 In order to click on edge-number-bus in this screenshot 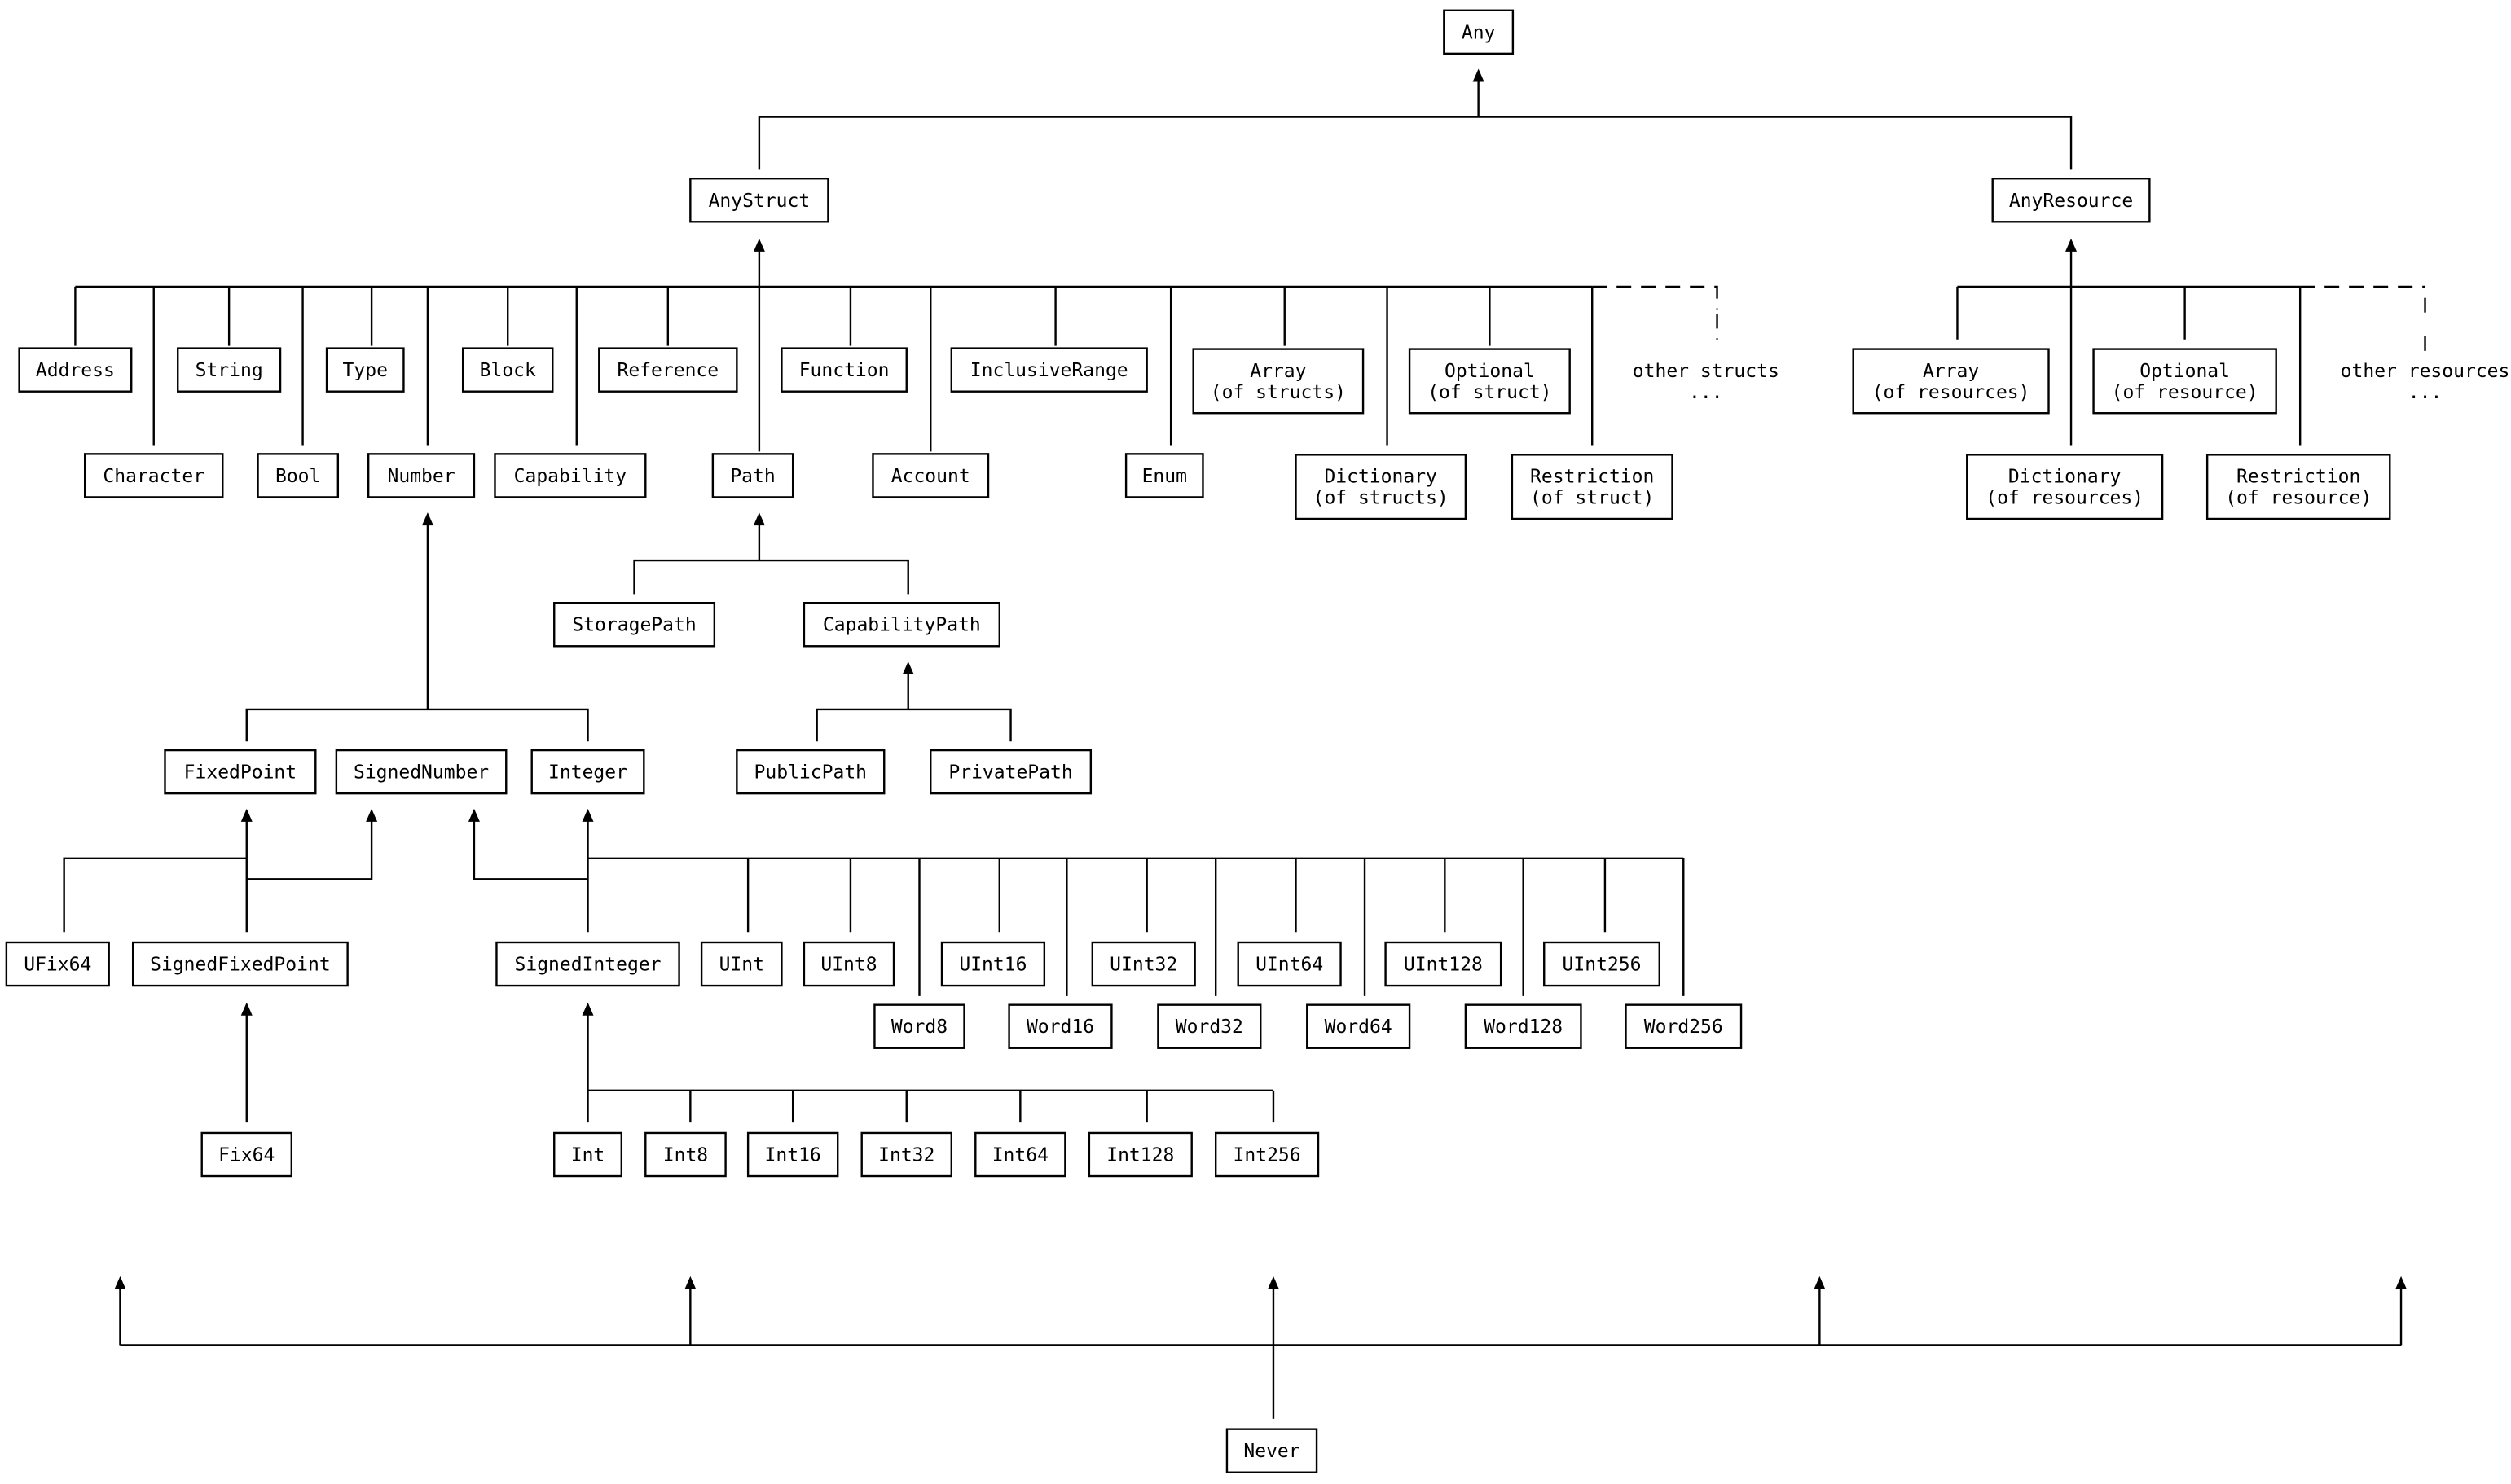, I will do `click(417, 725)`.